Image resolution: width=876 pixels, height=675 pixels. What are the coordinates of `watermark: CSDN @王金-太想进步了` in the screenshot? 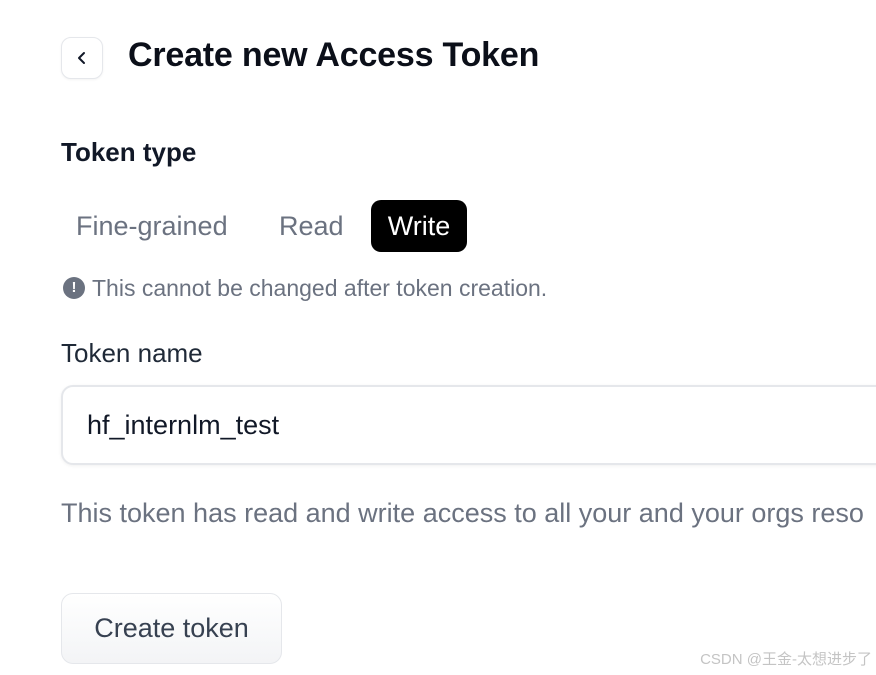 It's located at (786, 659).